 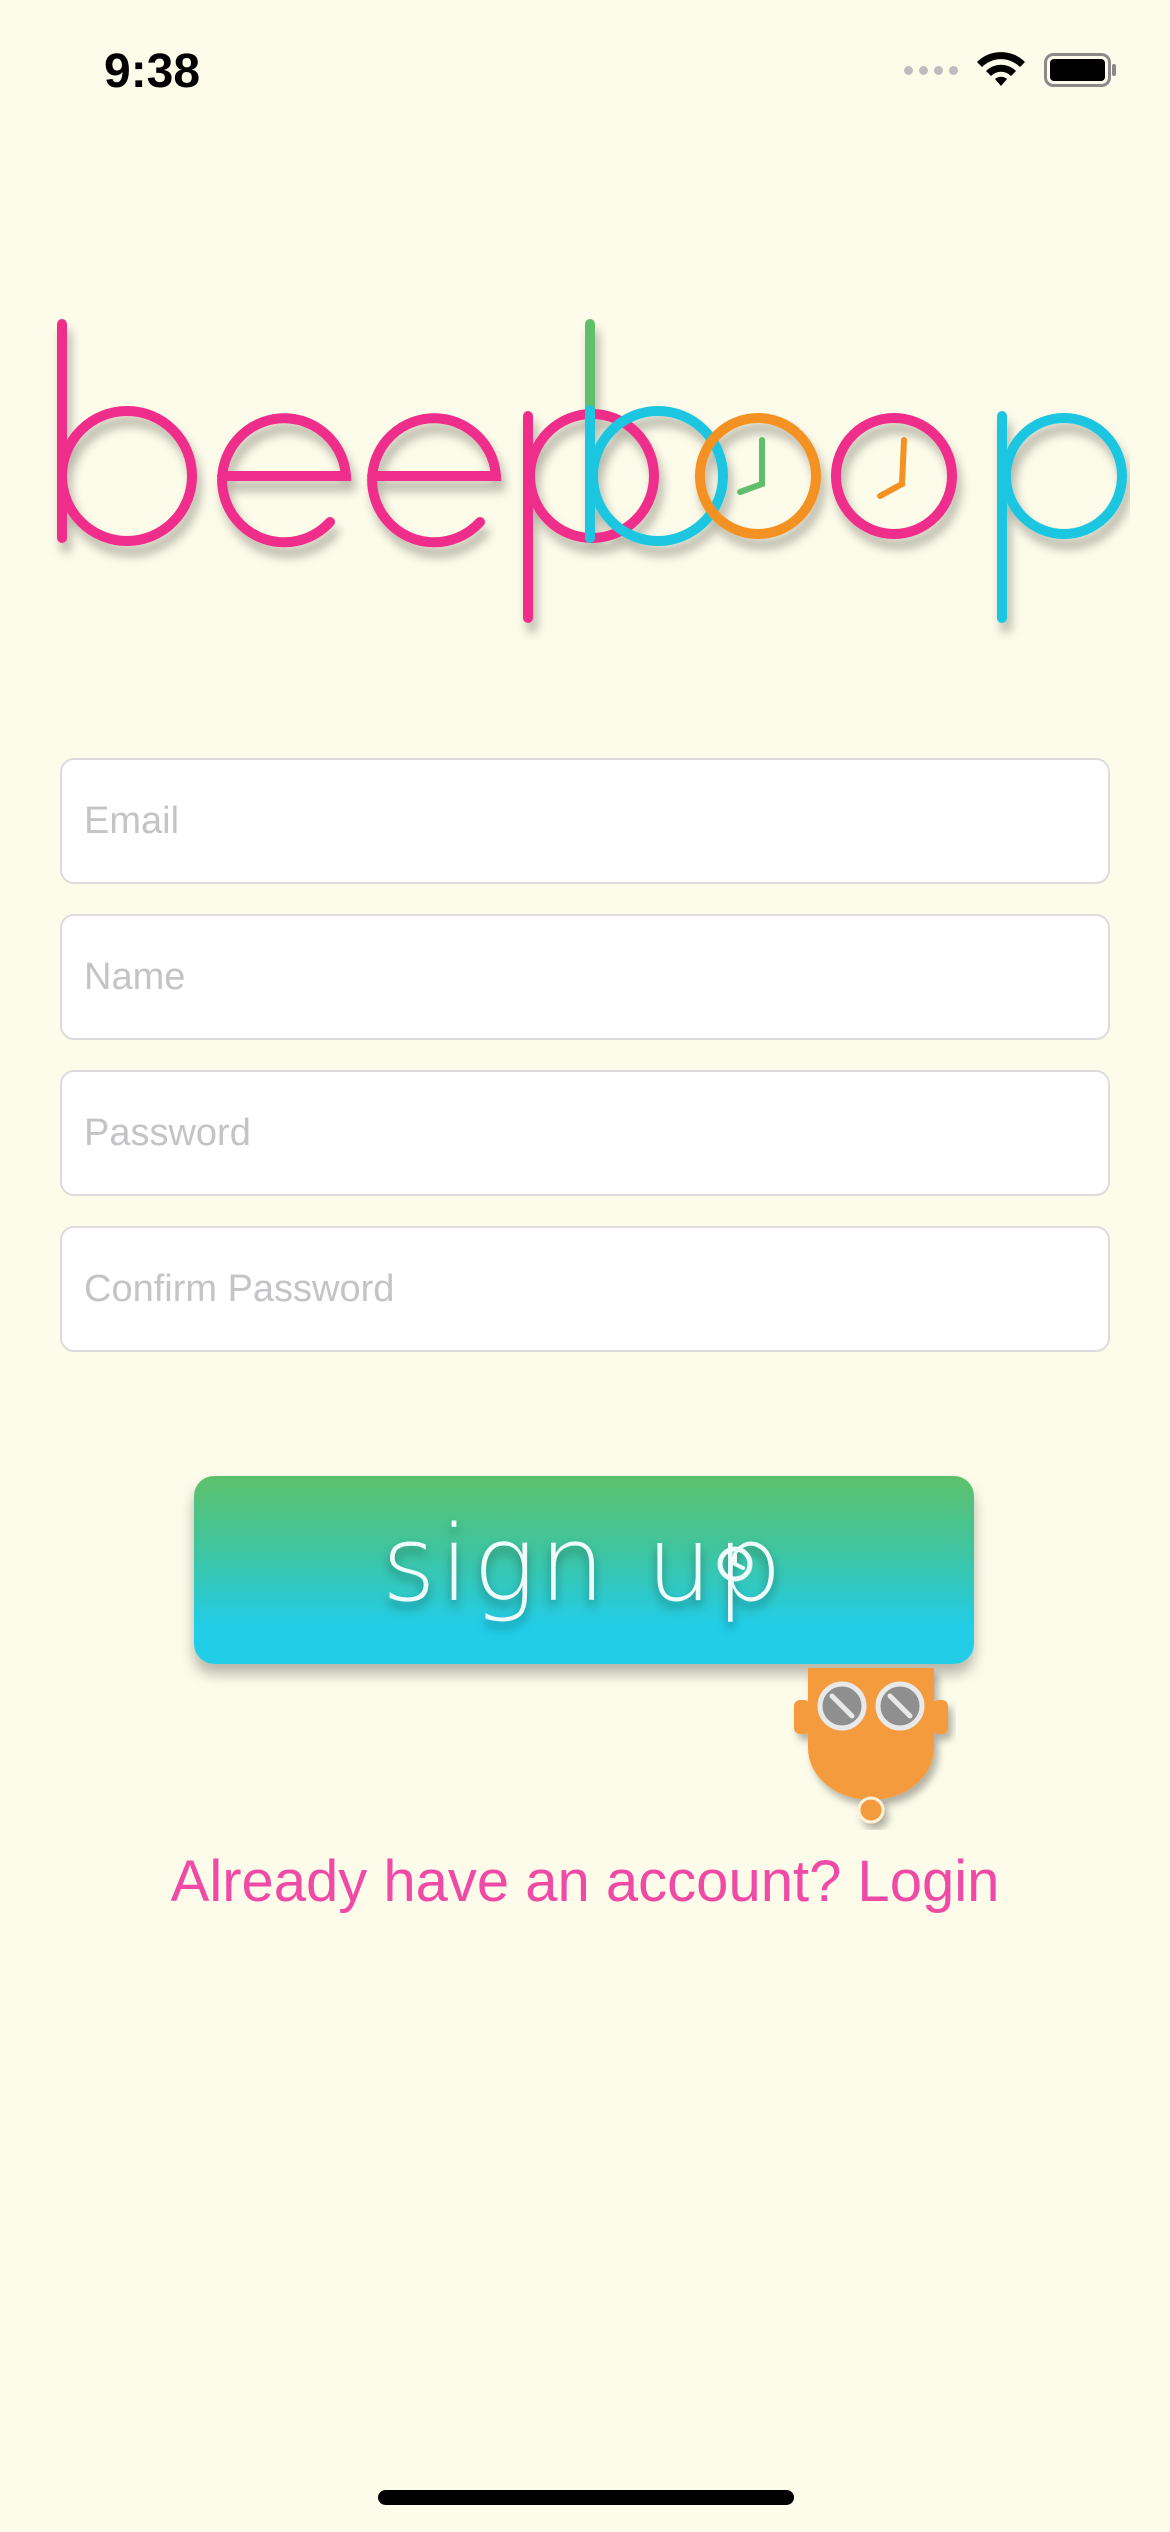 I want to click on clock-hands-orange, so click(x=892, y=468).